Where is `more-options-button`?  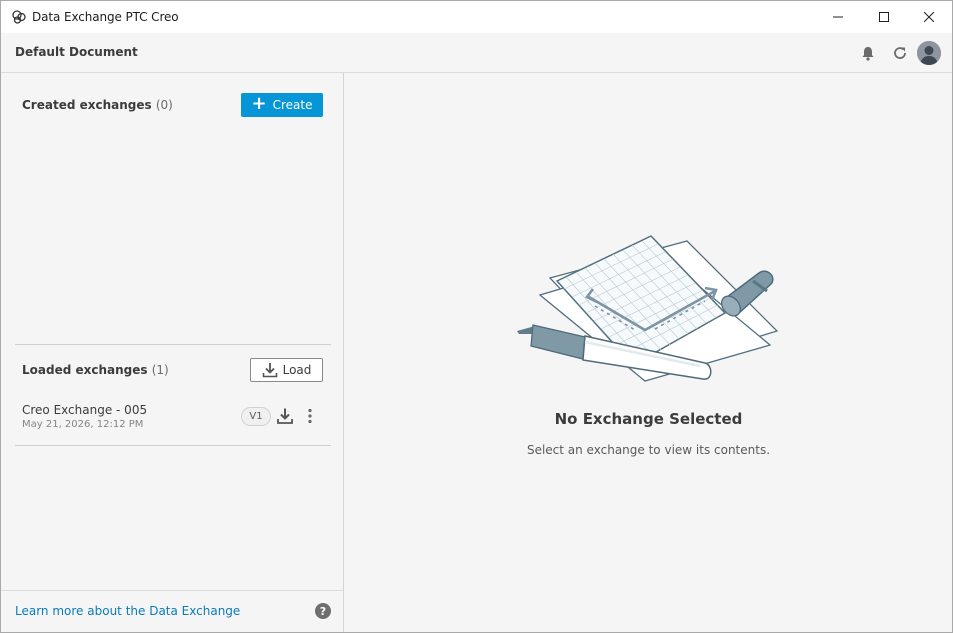
more-options-button is located at coordinates (310, 416).